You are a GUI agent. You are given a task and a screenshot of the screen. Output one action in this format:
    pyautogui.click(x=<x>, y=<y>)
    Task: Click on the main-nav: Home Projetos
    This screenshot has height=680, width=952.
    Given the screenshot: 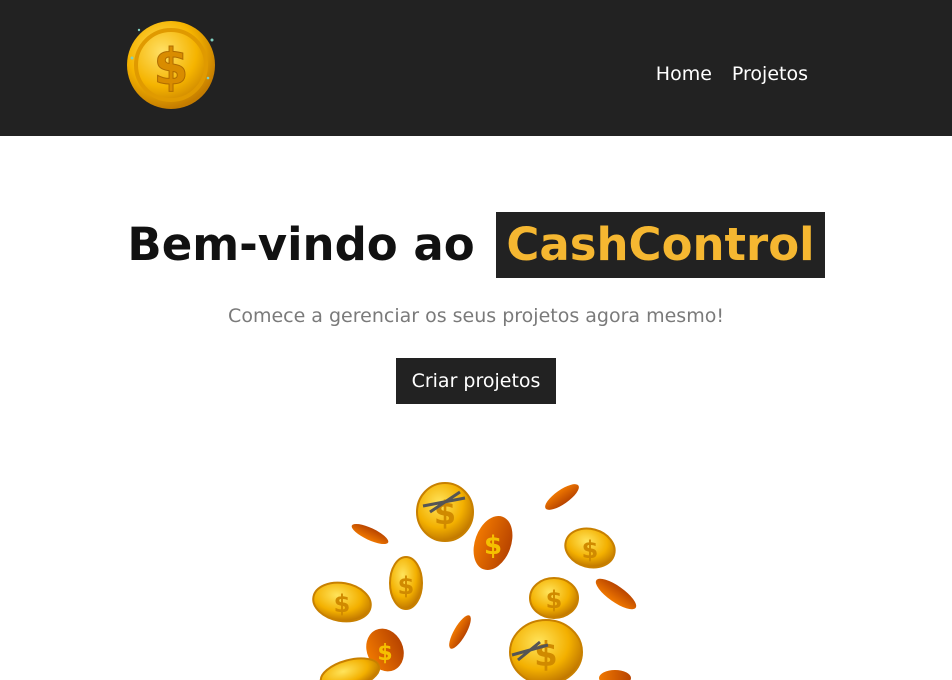 What is the action you would take?
    pyautogui.click(x=732, y=74)
    